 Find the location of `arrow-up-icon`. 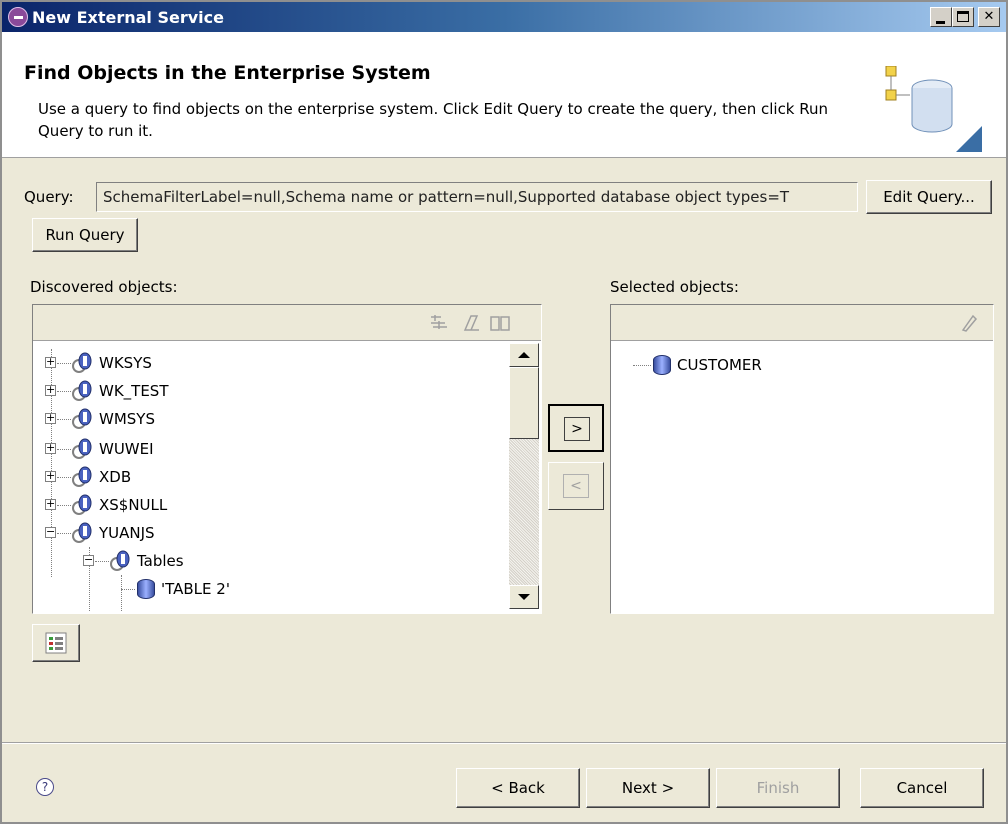

arrow-up-icon is located at coordinates (524, 355).